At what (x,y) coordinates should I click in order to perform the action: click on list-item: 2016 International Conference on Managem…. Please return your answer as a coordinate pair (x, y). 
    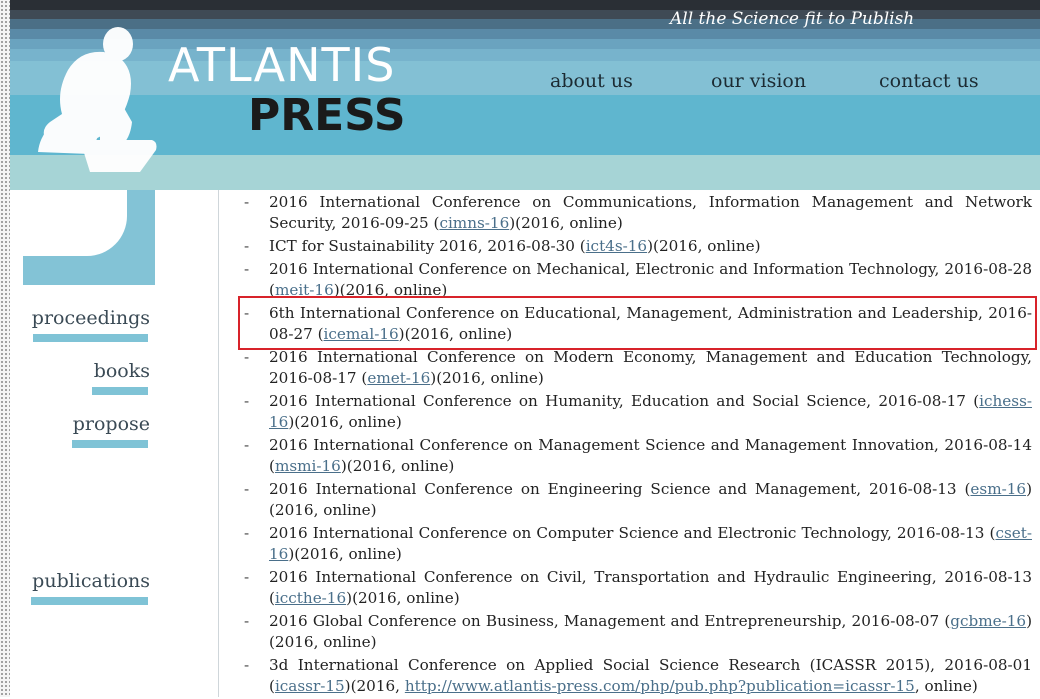
    Looking at the image, I should click on (636, 456).